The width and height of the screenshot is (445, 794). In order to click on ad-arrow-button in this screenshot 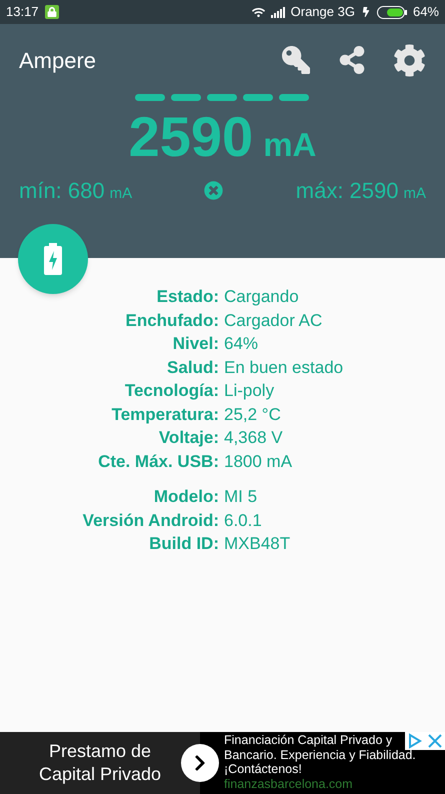, I will do `click(200, 763)`.